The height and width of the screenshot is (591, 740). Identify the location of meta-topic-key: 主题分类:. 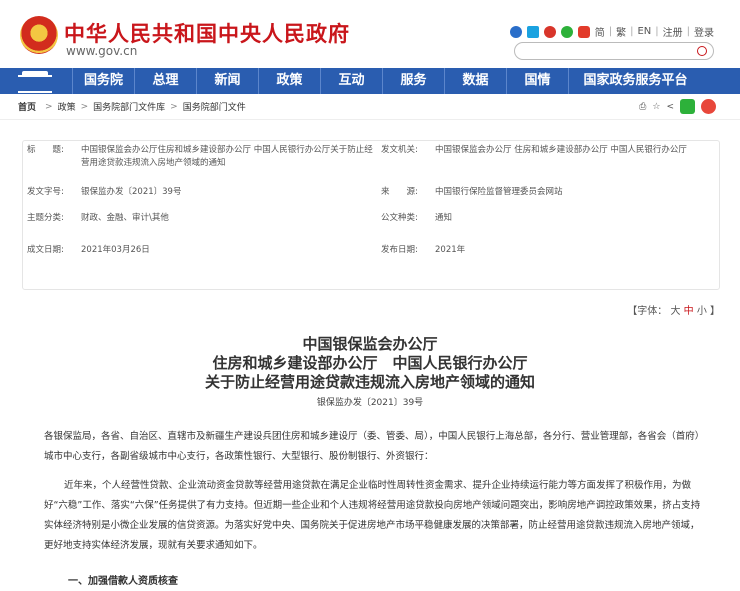
(45, 218).